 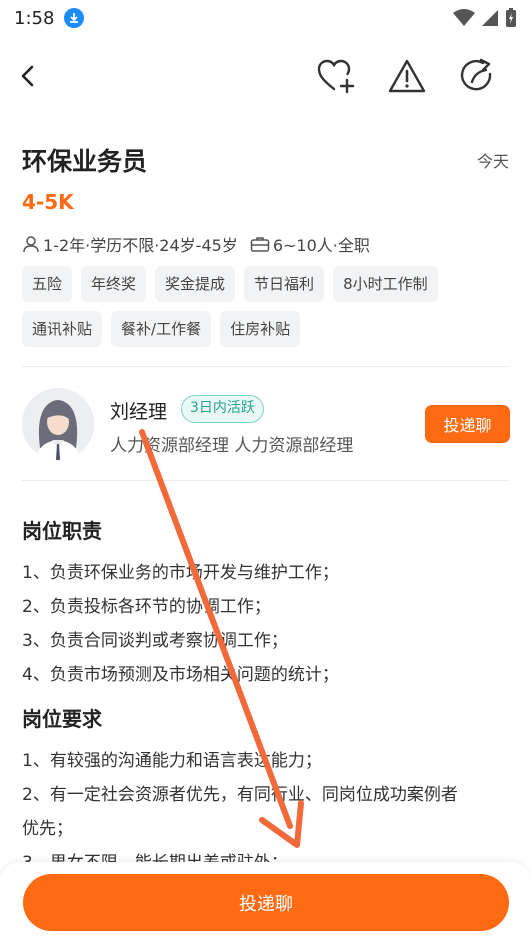 I want to click on benefit-tag: 餐补/工作餐, so click(x=161, y=329).